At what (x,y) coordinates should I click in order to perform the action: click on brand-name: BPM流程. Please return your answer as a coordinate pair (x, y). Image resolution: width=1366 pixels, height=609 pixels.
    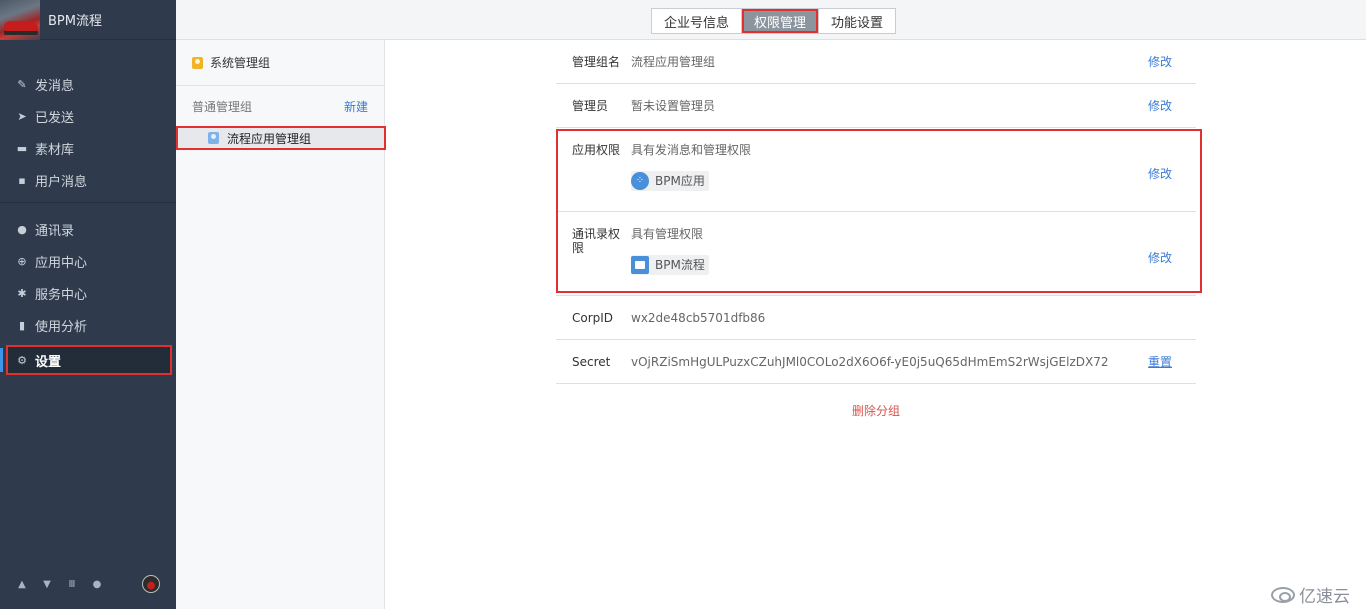
    Looking at the image, I should click on (75, 21).